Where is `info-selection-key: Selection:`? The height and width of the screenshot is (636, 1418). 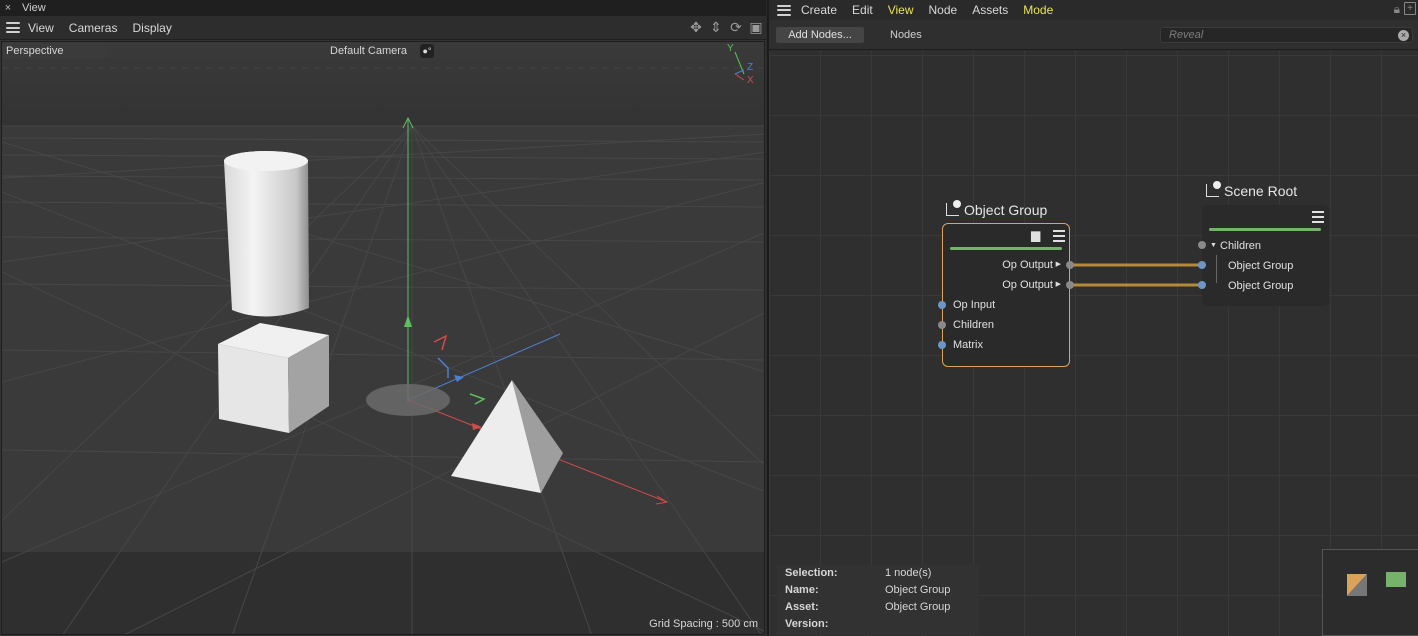 info-selection-key: Selection: is located at coordinates (811, 573).